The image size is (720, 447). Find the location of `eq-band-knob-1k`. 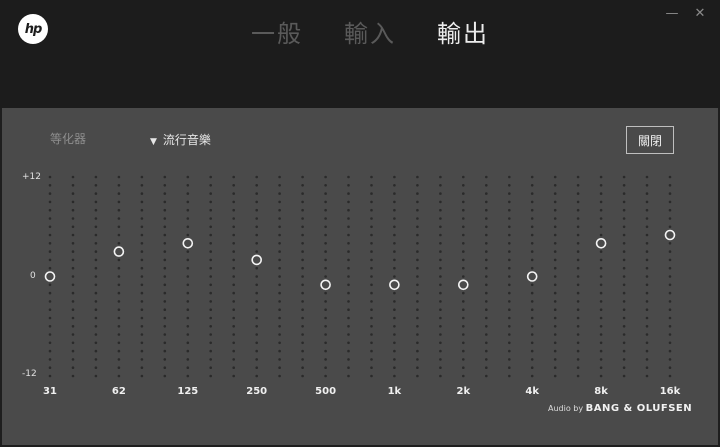

eq-band-knob-1k is located at coordinates (394, 285).